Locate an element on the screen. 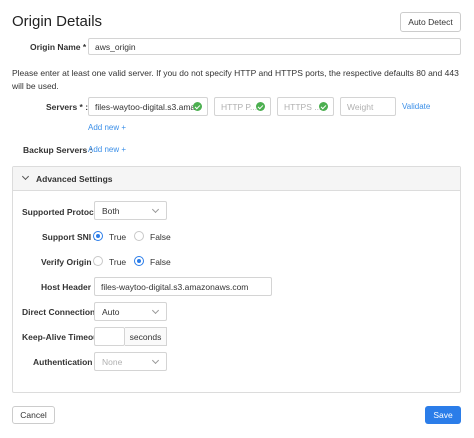  support-sni-false-radio is located at coordinates (139, 236).